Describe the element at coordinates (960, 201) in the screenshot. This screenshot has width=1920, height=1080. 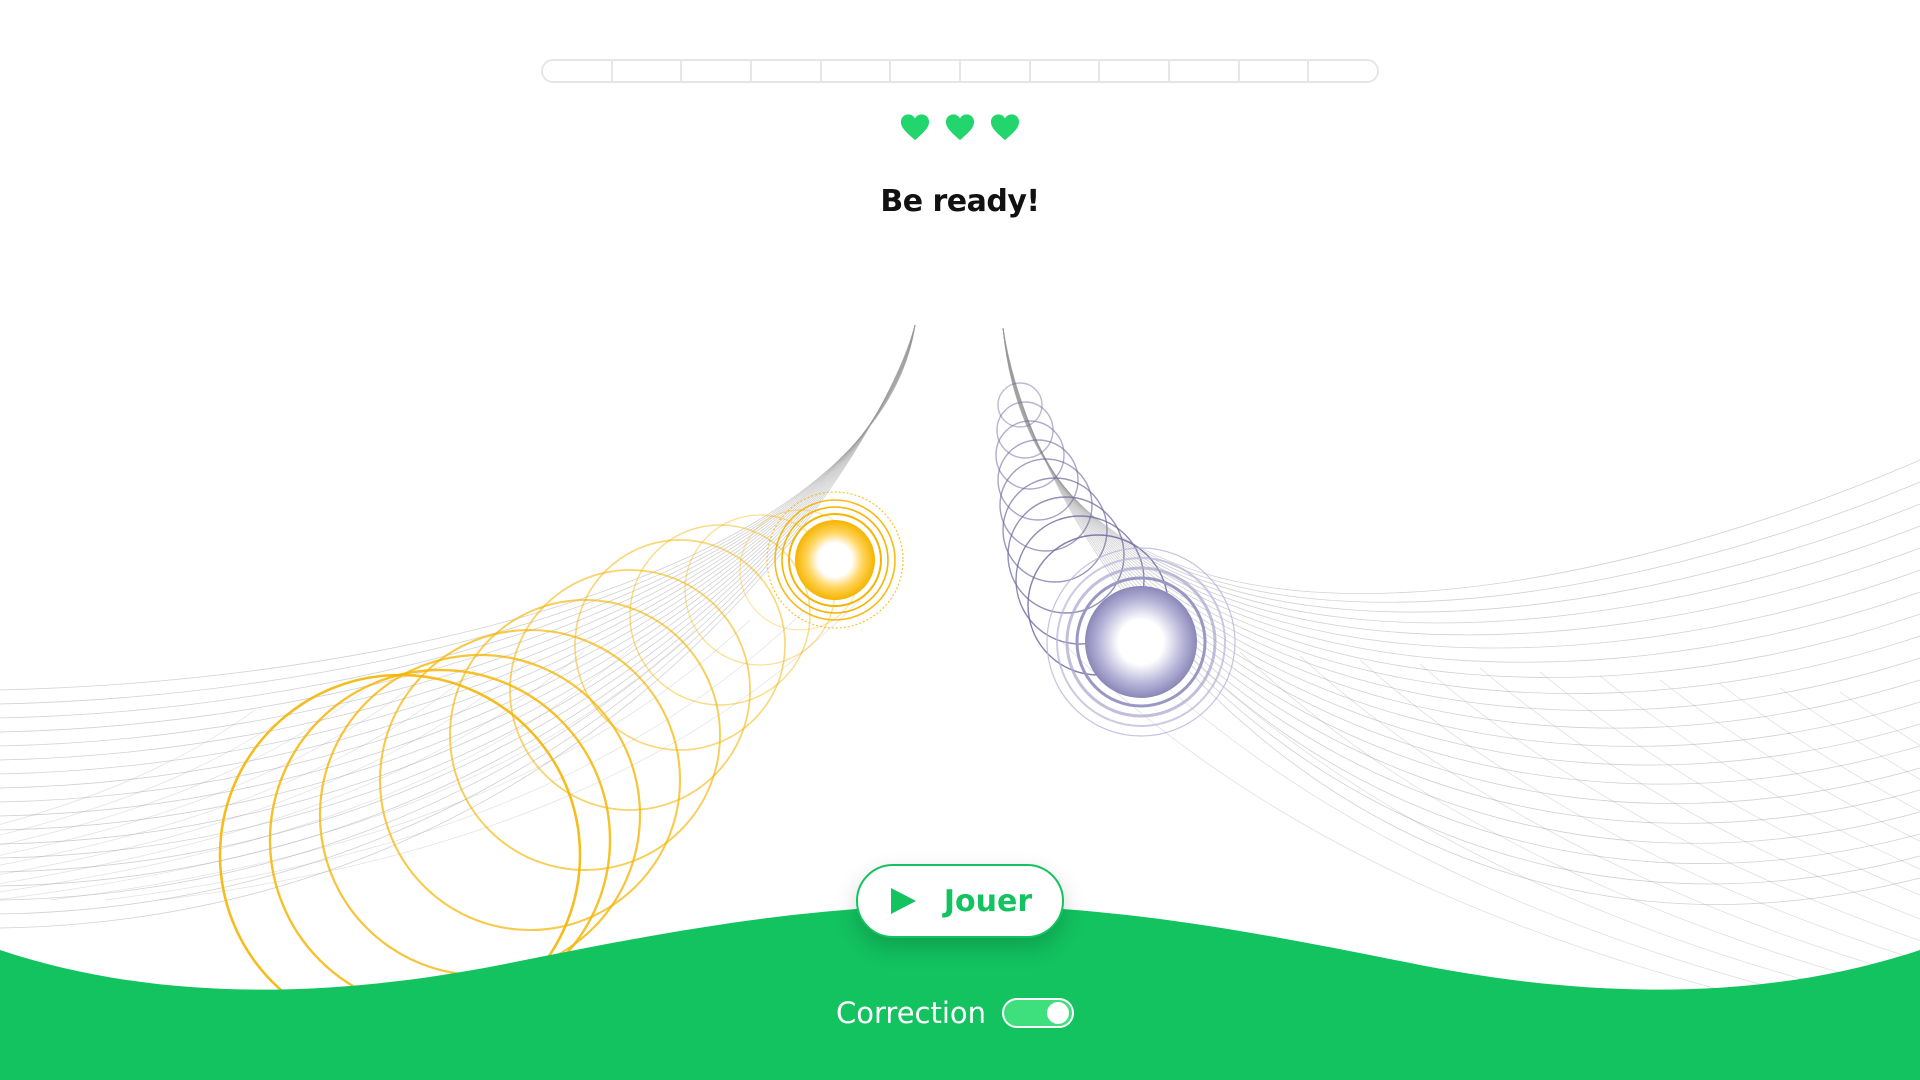
I see `status-message: Be ready!` at that location.